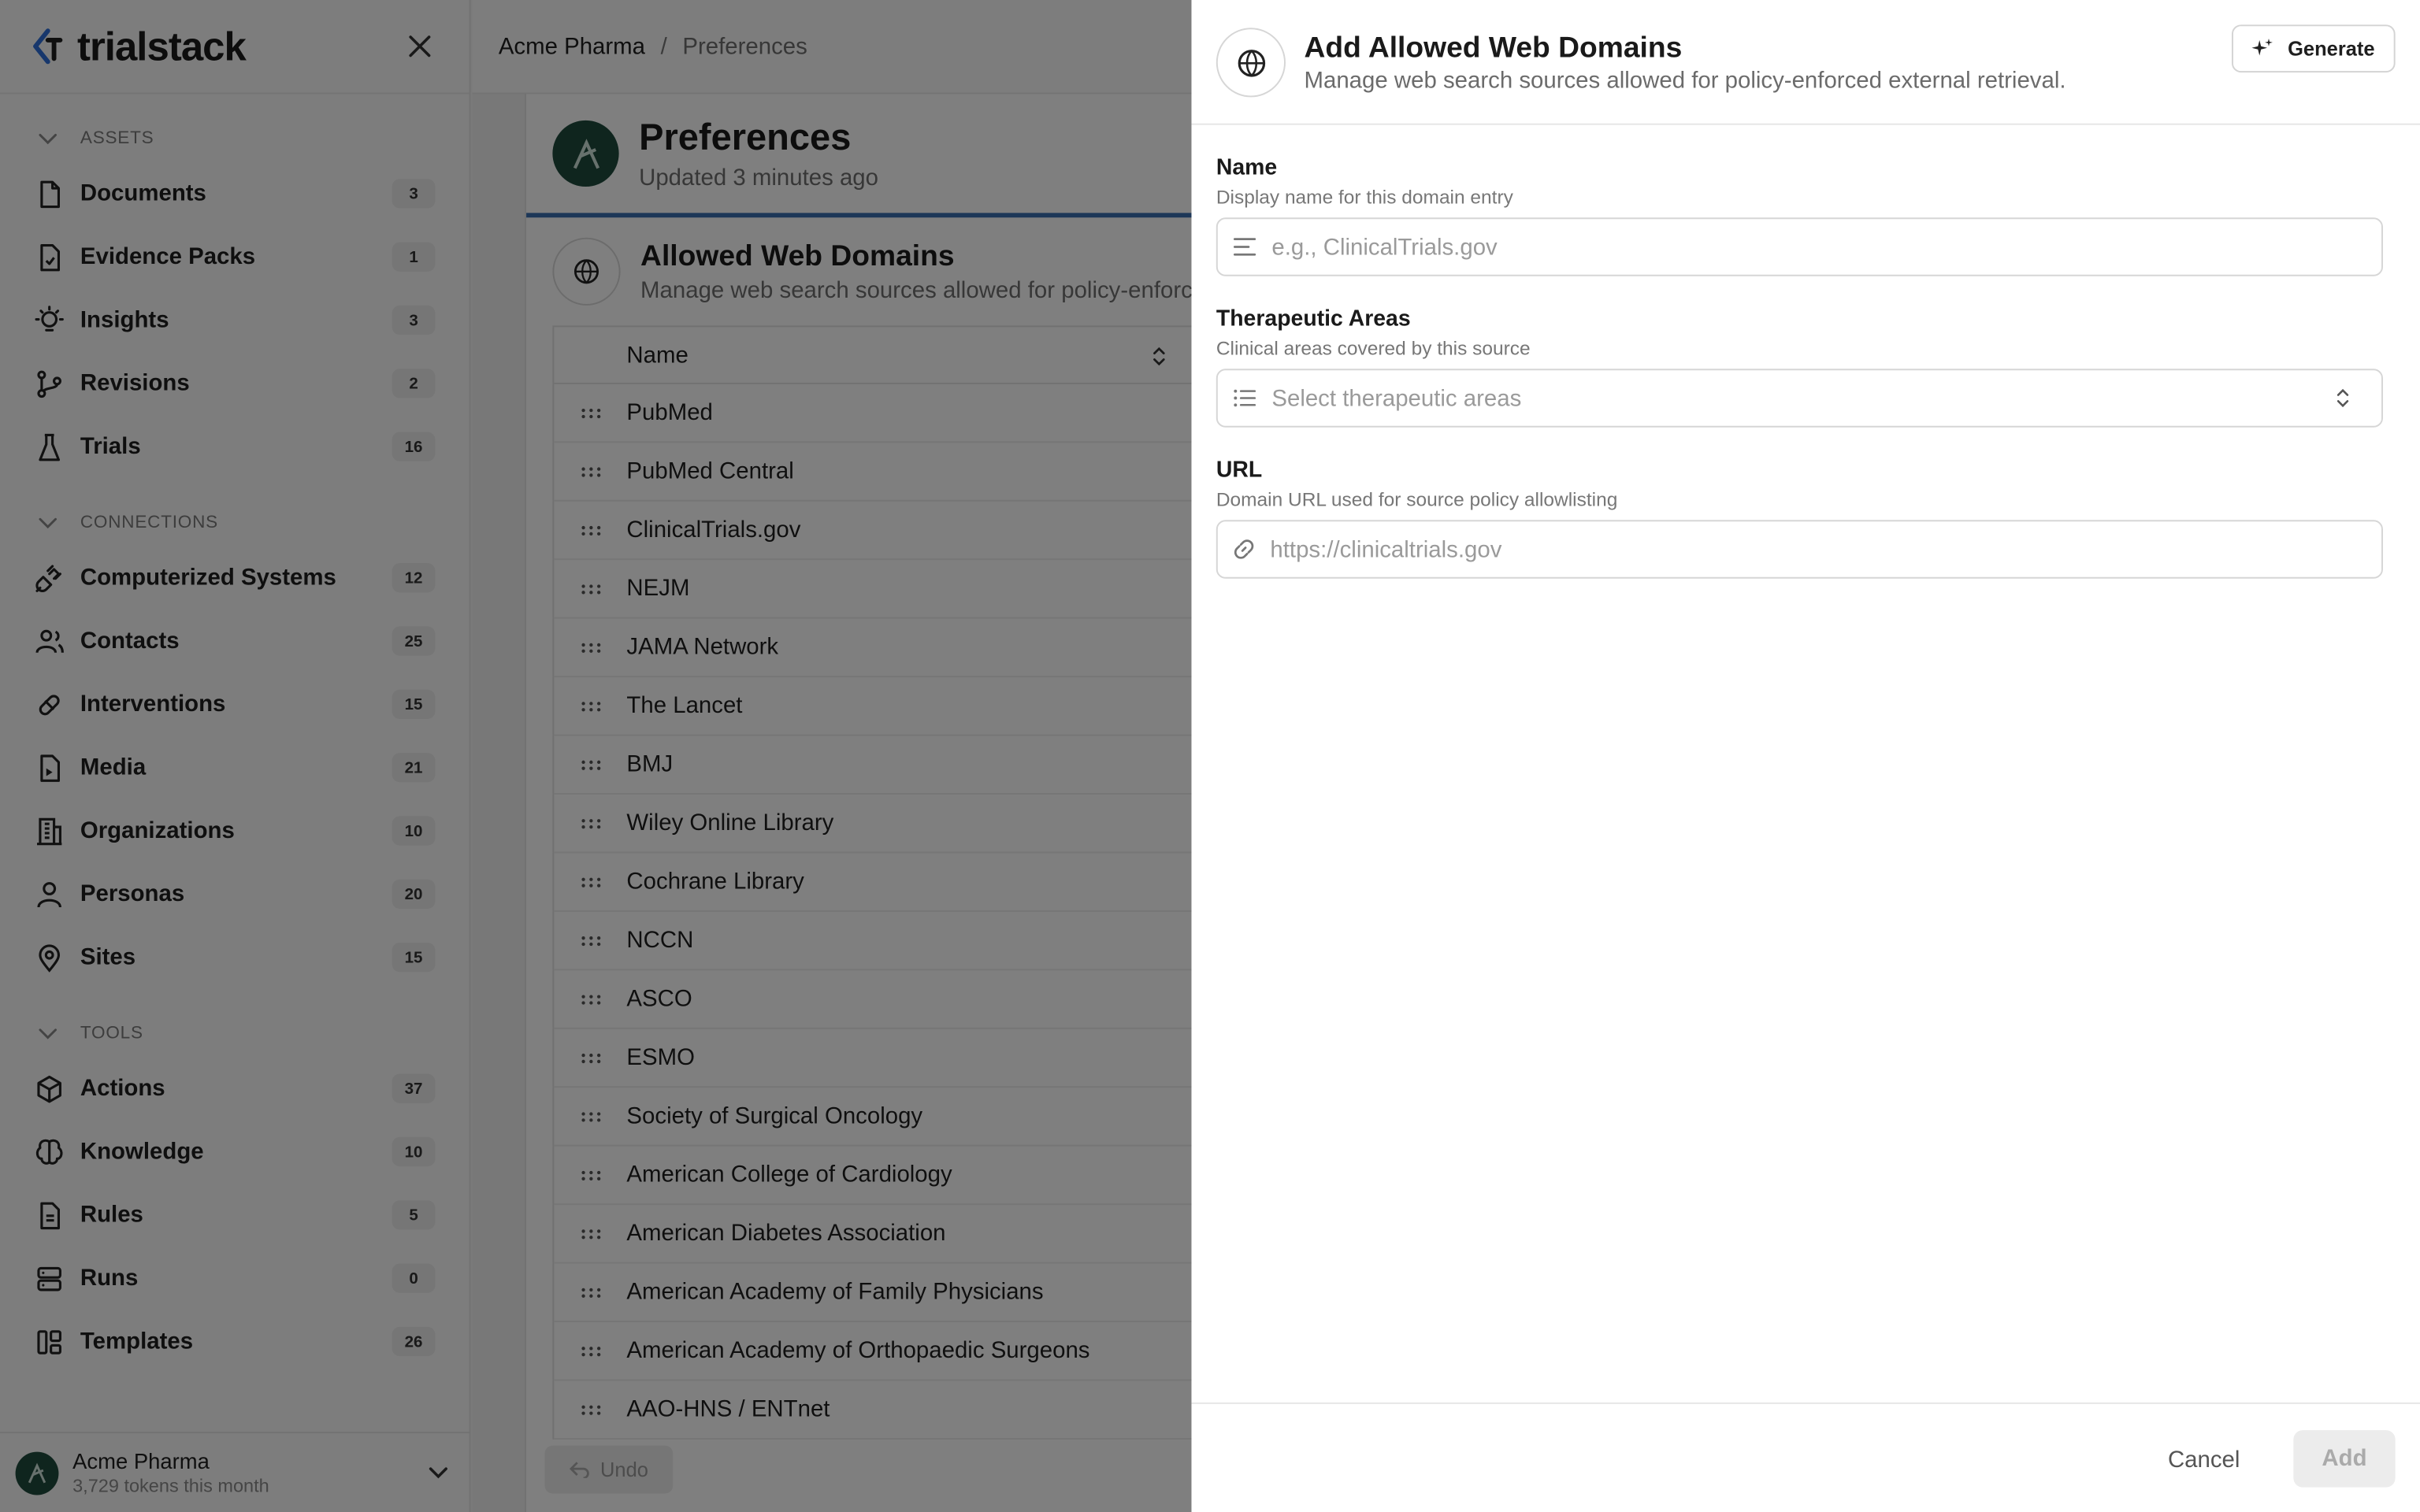  I want to click on add-button: Add, so click(2344, 1459).